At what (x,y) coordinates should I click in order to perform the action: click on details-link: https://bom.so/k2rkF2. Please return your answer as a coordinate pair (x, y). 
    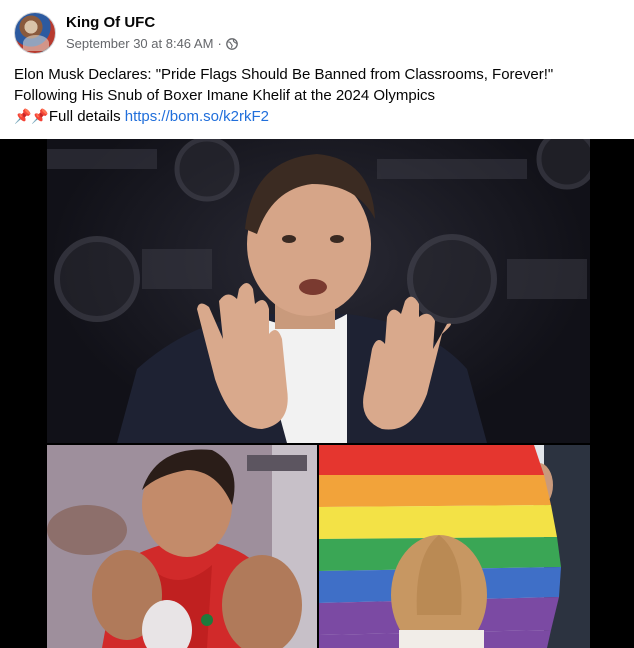
    Looking at the image, I should click on (197, 116).